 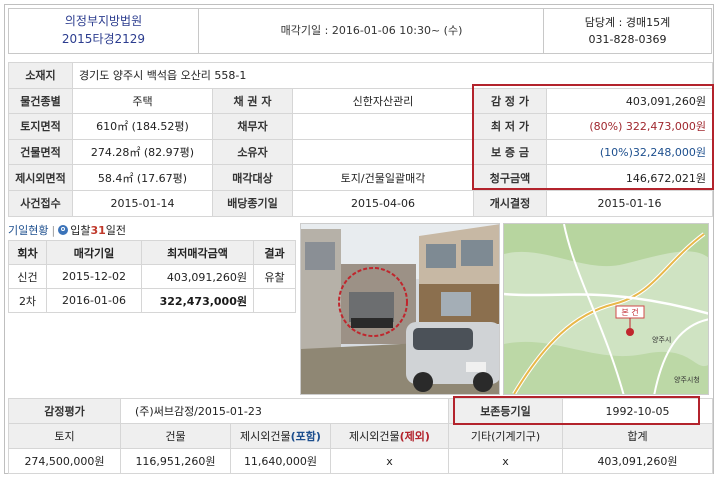 I want to click on location-map-drawing: 본 건 양주시 양주시청, so click(x=606, y=309).